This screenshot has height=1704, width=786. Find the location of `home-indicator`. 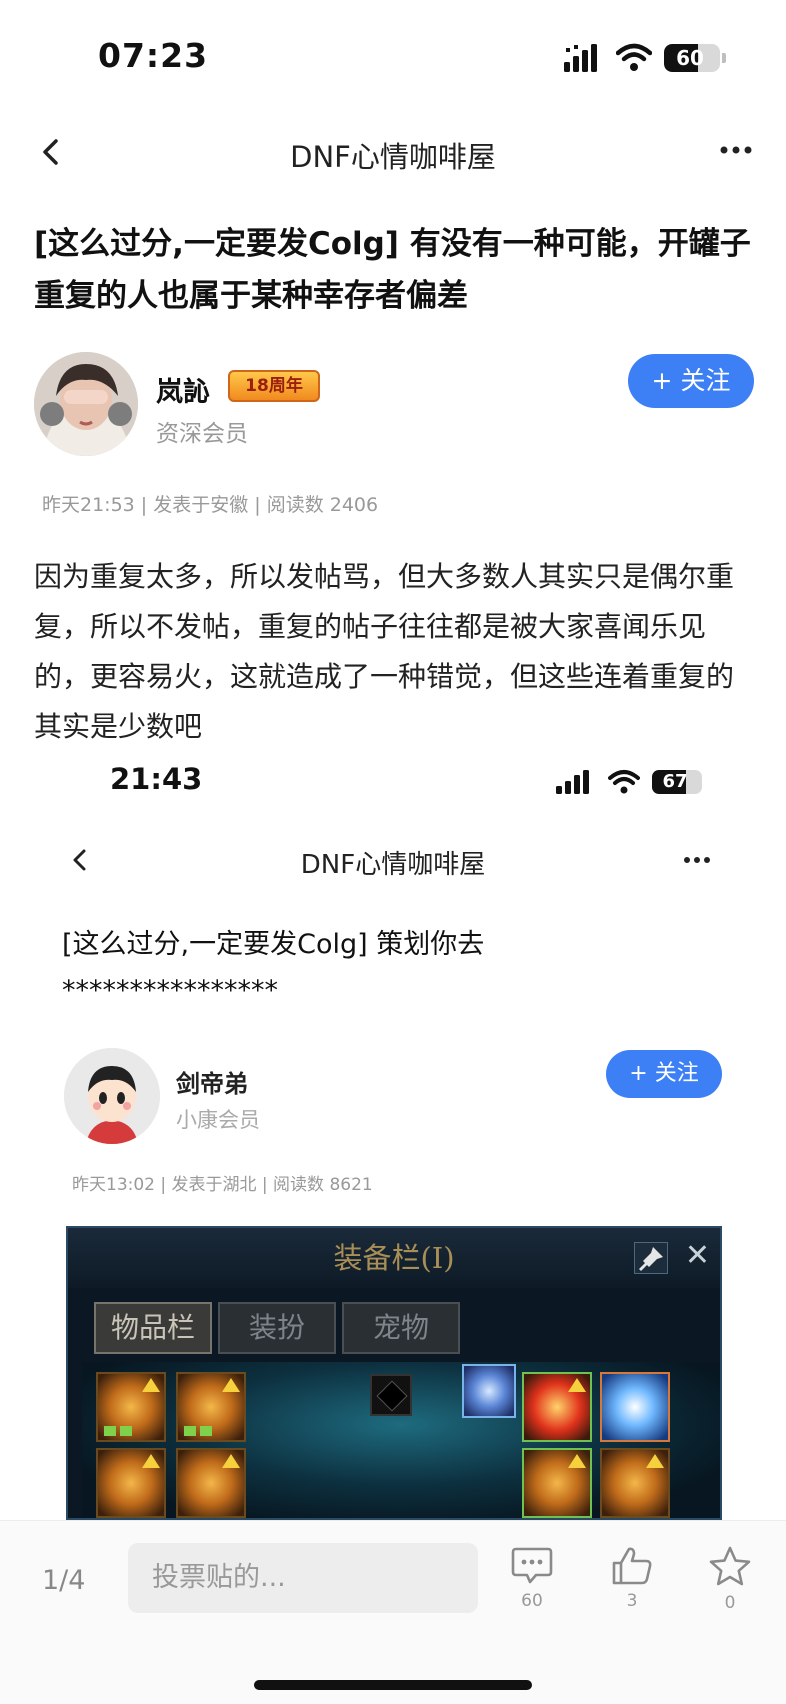

home-indicator is located at coordinates (393, 1685).